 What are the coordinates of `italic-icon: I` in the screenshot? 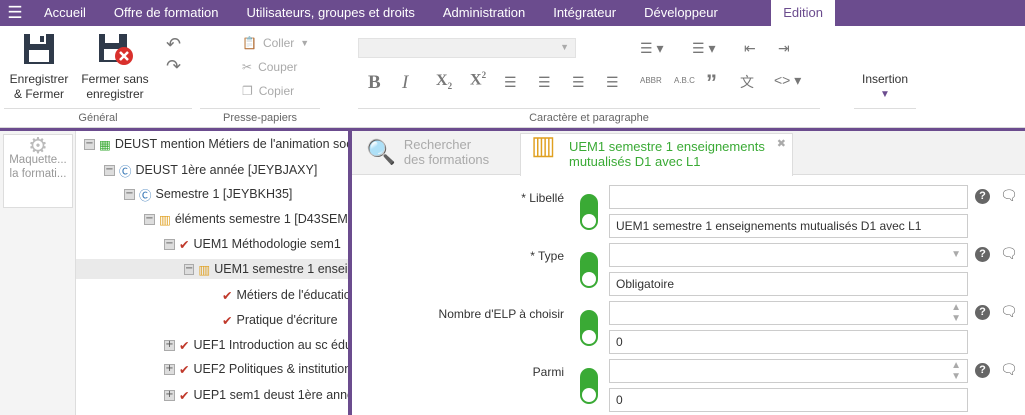 It's located at (405, 83).